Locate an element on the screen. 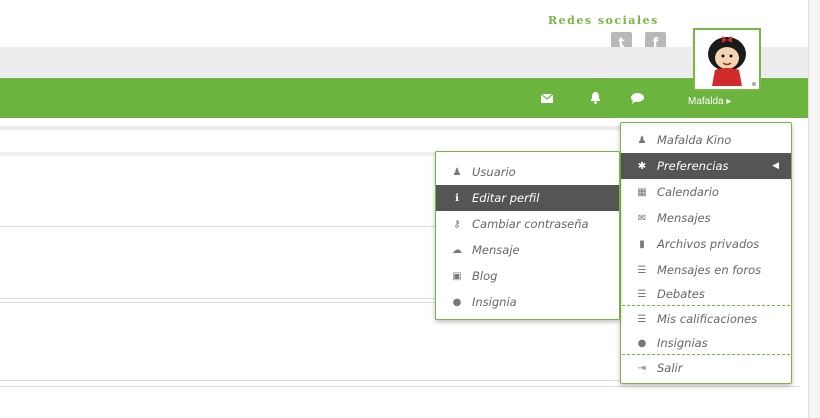 This screenshot has width=820, height=418. page-scrollbar is located at coordinates (814, 209).